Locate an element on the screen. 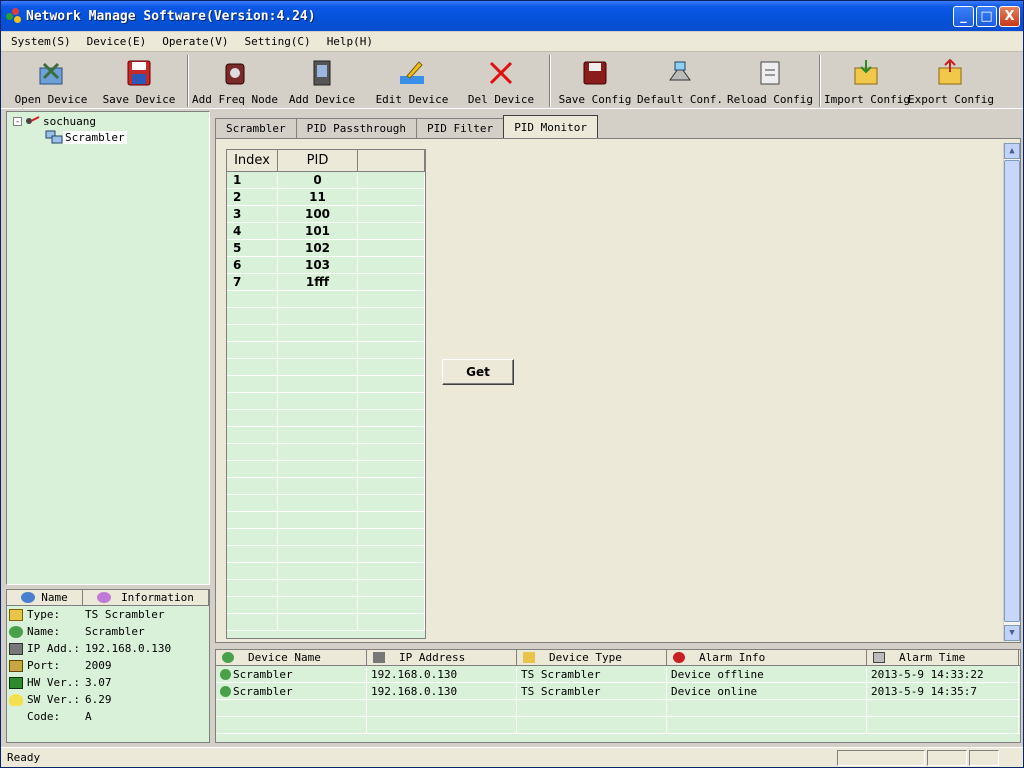 The width and height of the screenshot is (1024, 768). del-device-button: Del Device is located at coordinates (501, 80).